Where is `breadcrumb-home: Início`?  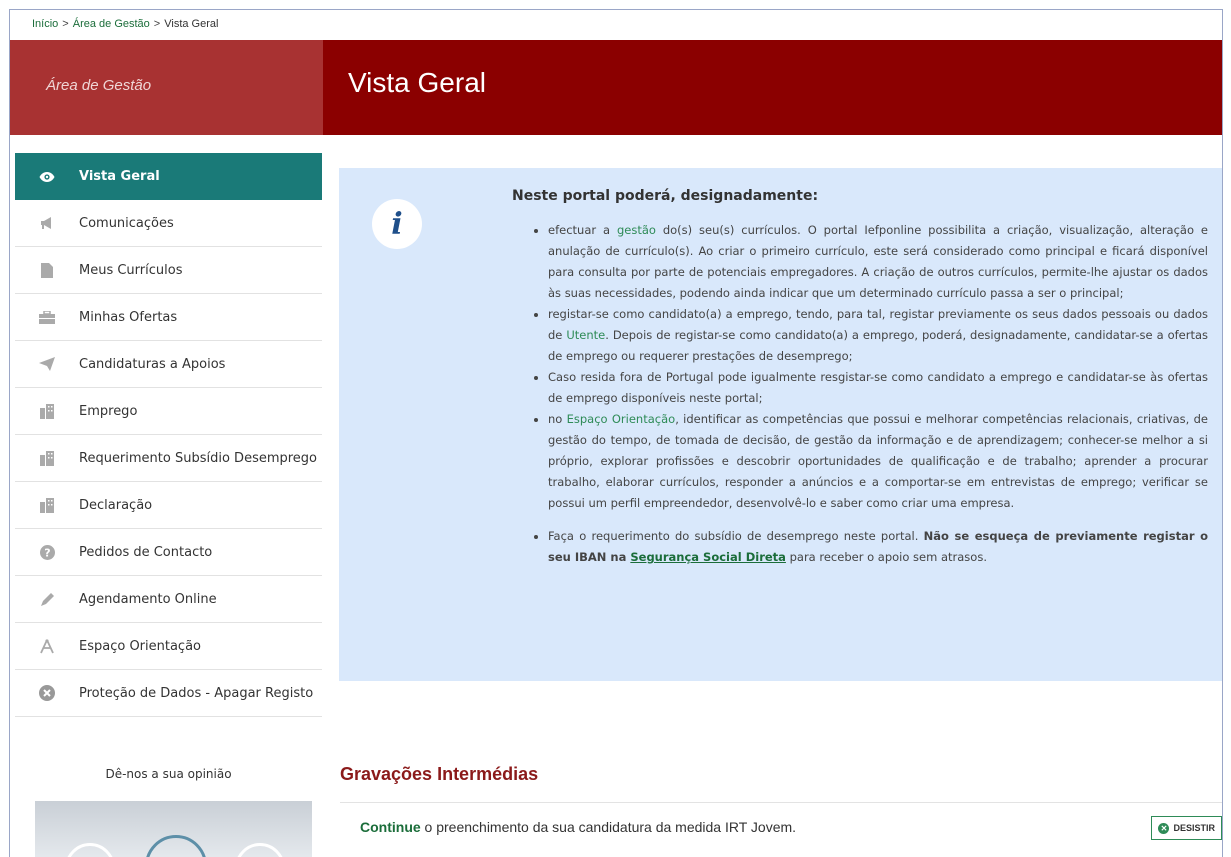
breadcrumb-home: Início is located at coordinates (45, 24).